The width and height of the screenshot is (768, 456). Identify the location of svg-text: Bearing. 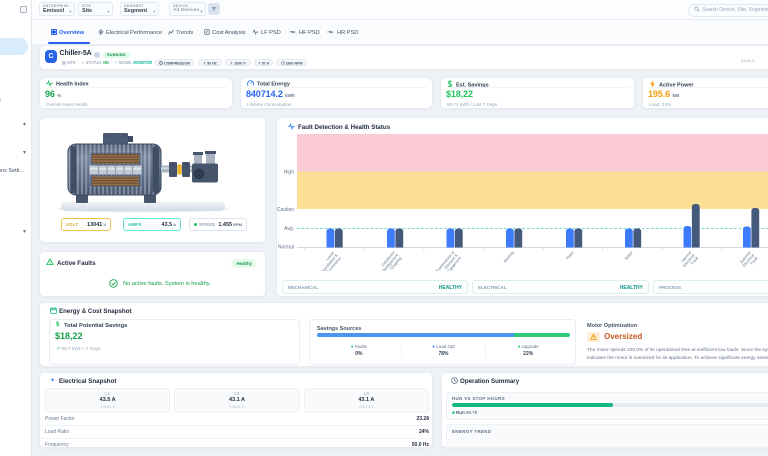
(508, 256).